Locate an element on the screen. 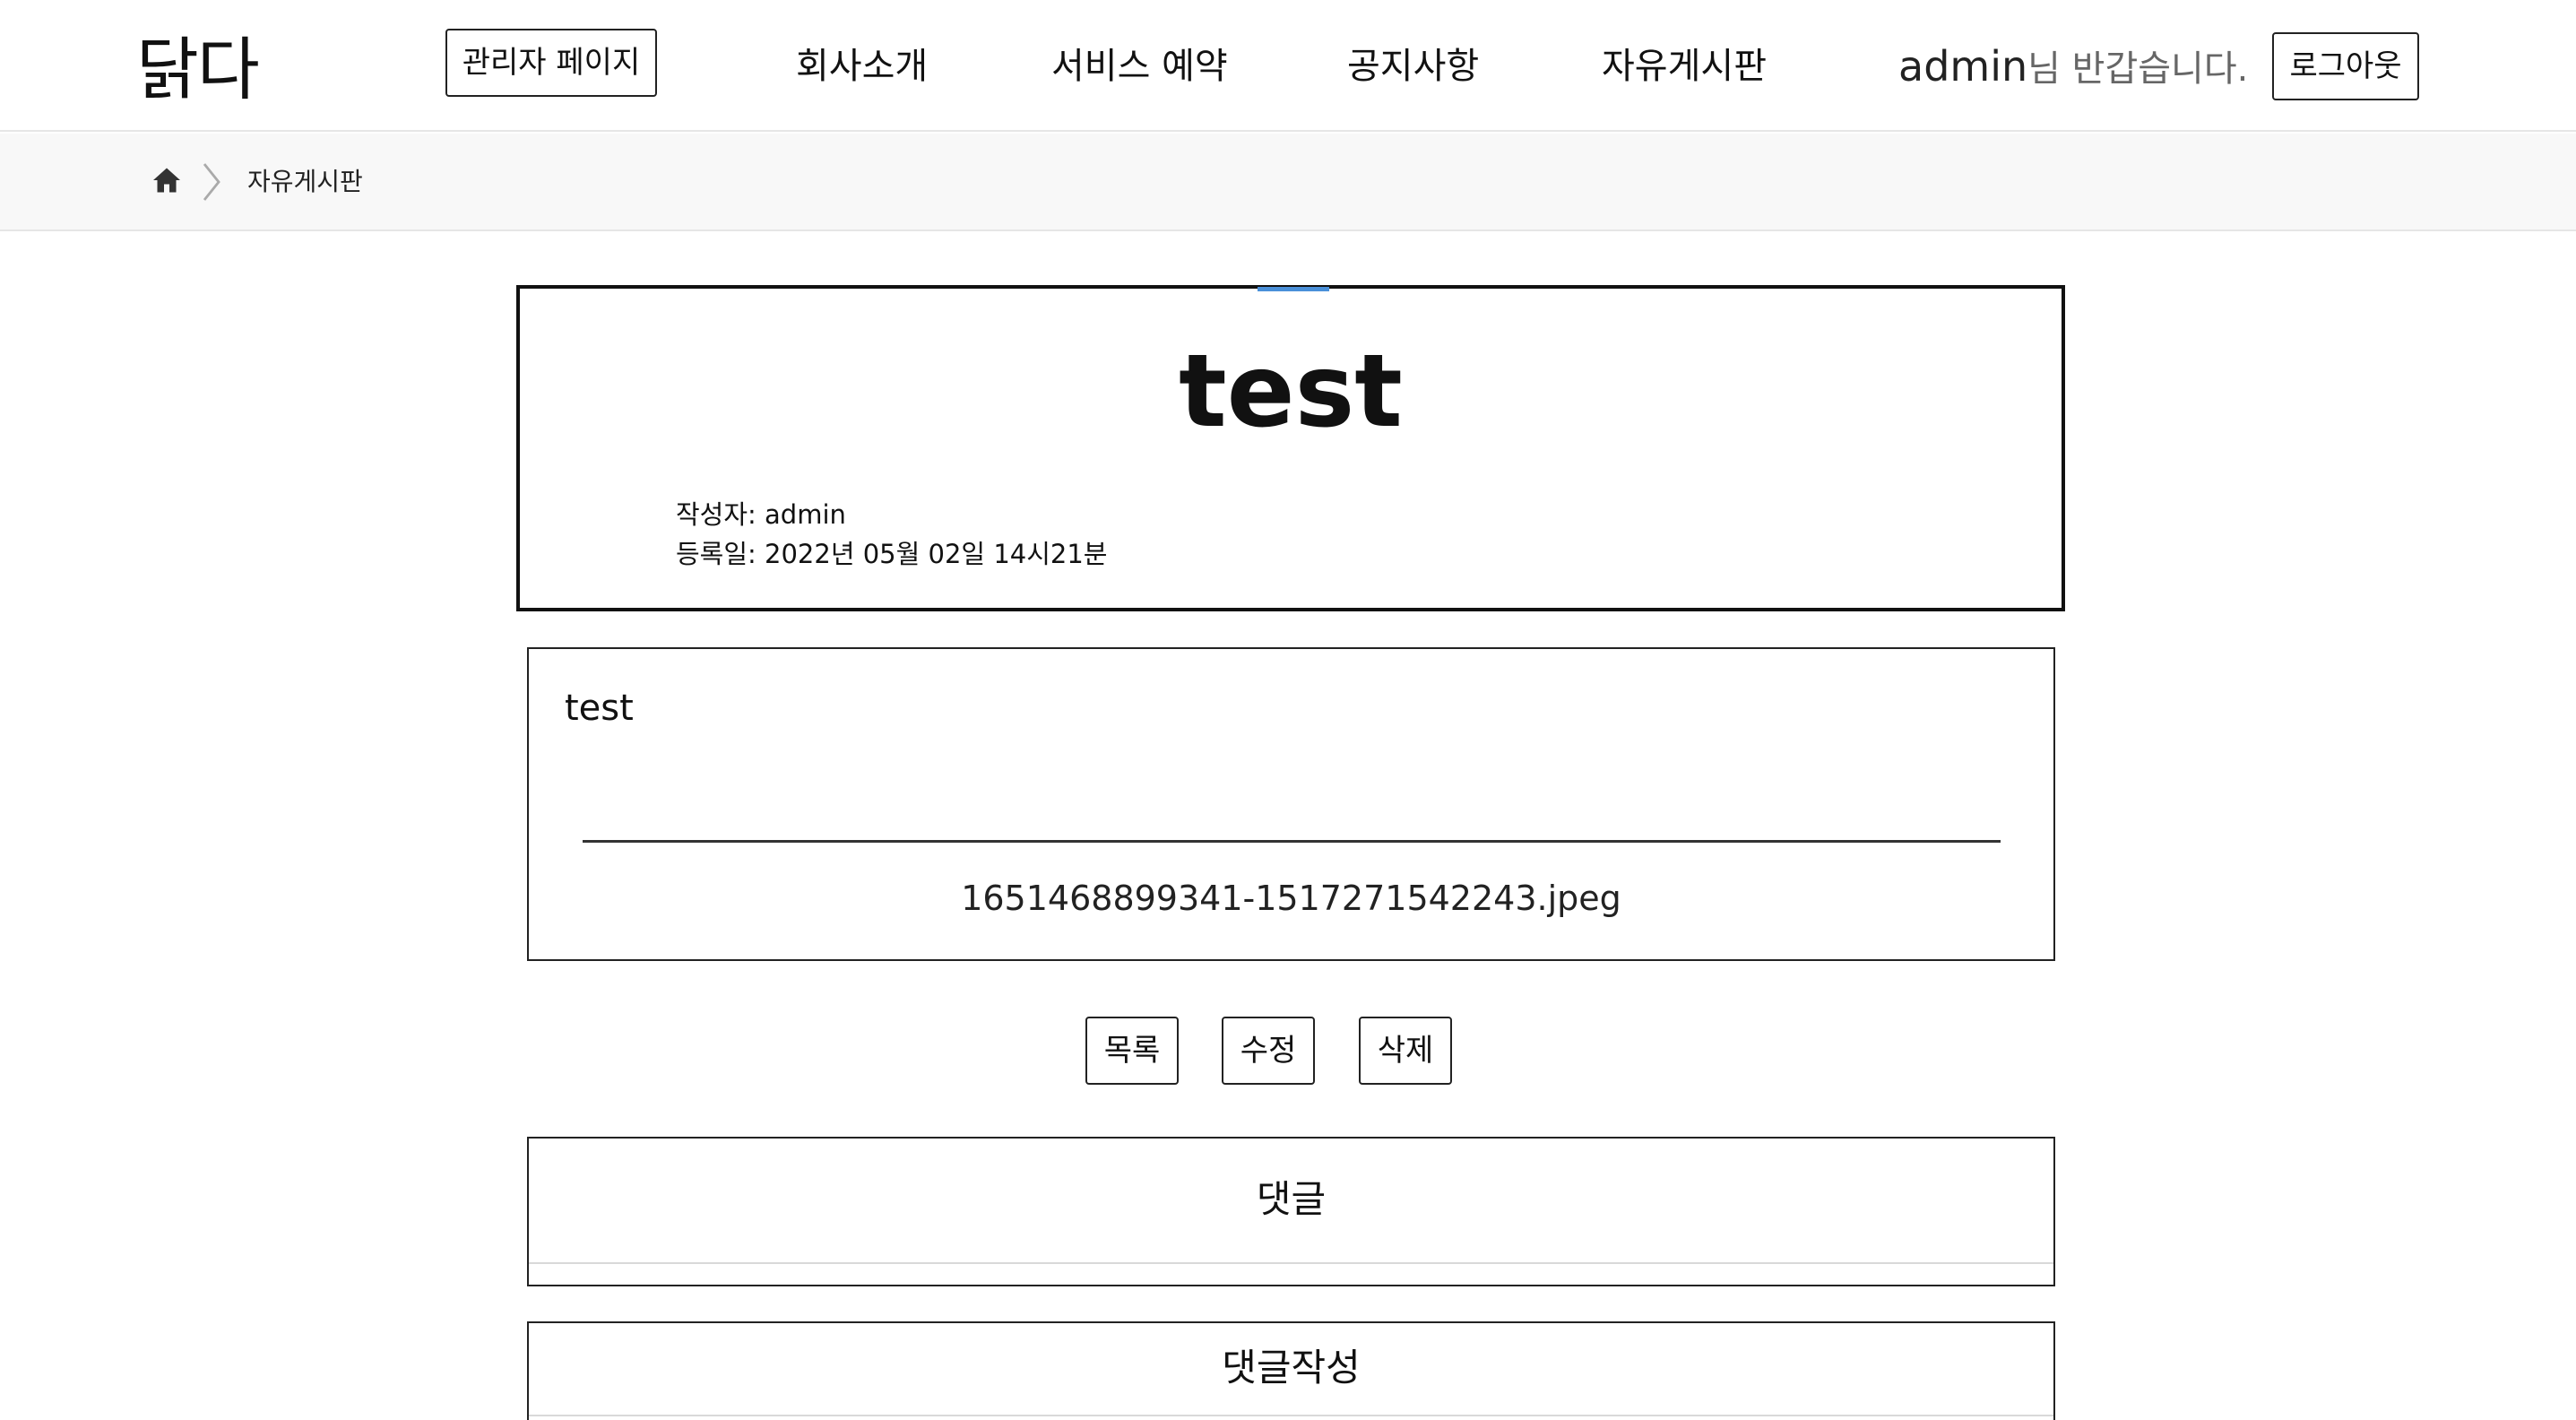 This screenshot has height=1420, width=2576. comments-divider is located at coordinates (1291, 1263).